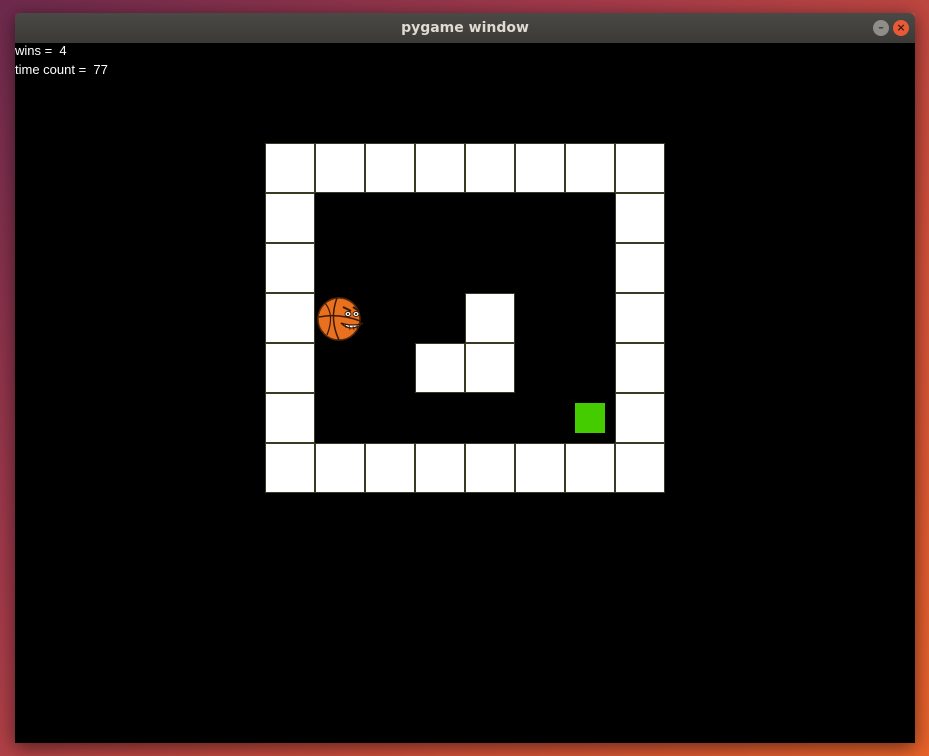  I want to click on window-title: pygame window, so click(465, 28).